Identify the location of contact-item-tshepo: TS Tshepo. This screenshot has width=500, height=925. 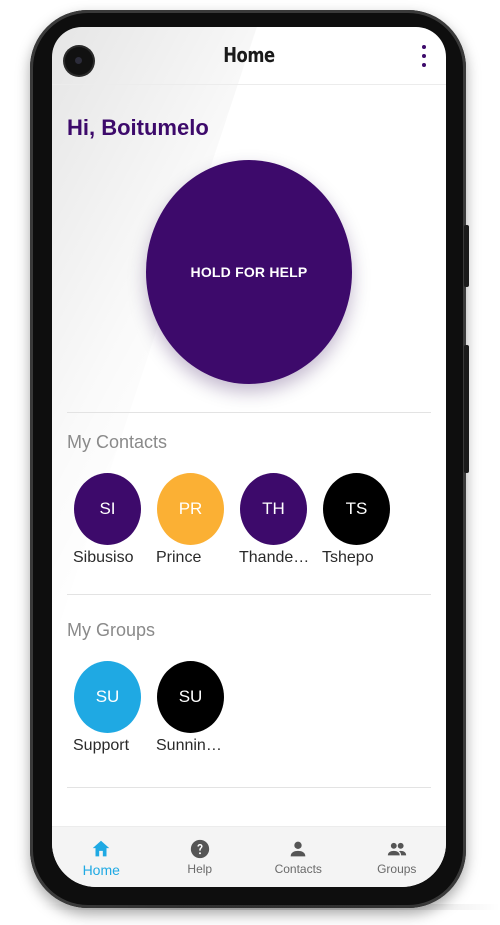
(356, 520).